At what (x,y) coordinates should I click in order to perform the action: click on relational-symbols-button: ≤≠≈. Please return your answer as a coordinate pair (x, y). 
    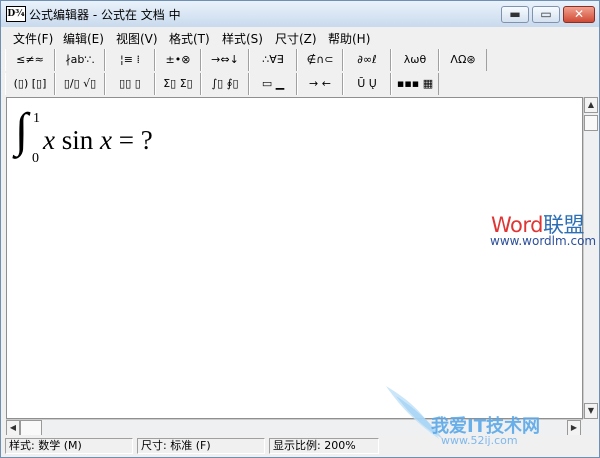
    Looking at the image, I should click on (30, 60).